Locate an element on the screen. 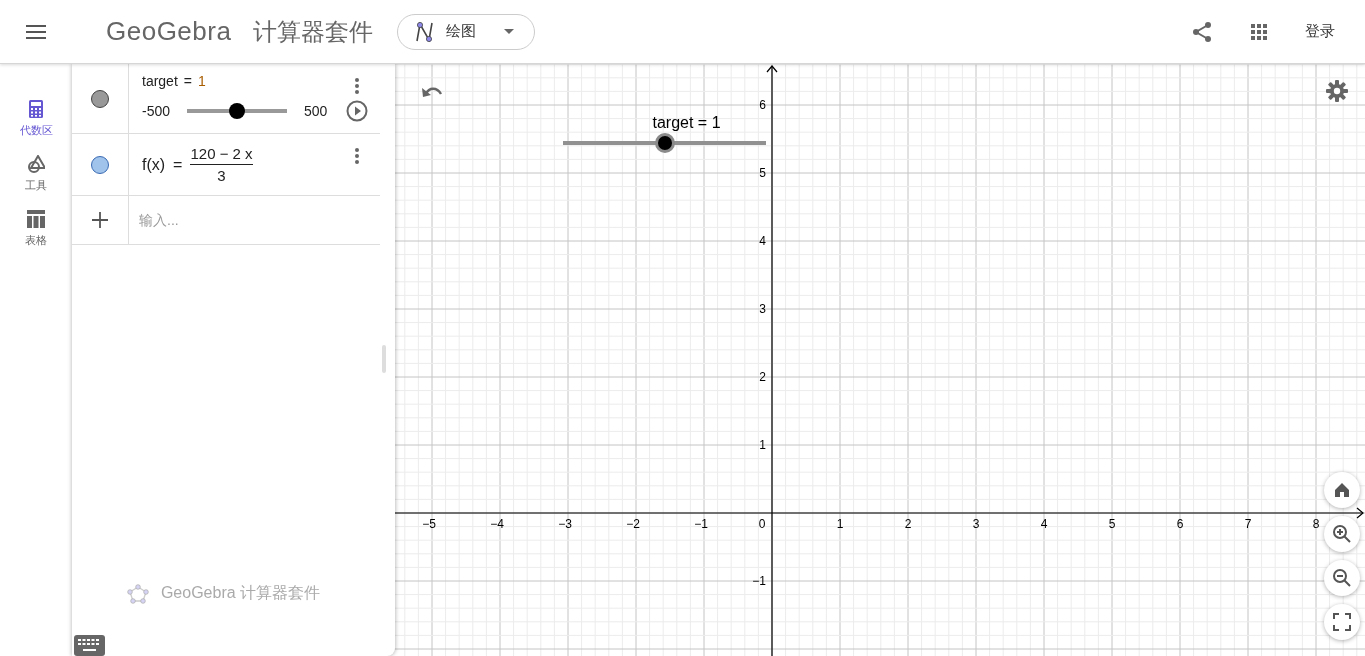 Image resolution: width=1365 pixels, height=656 pixels. slider-label: target = 1 is located at coordinates (686, 123).